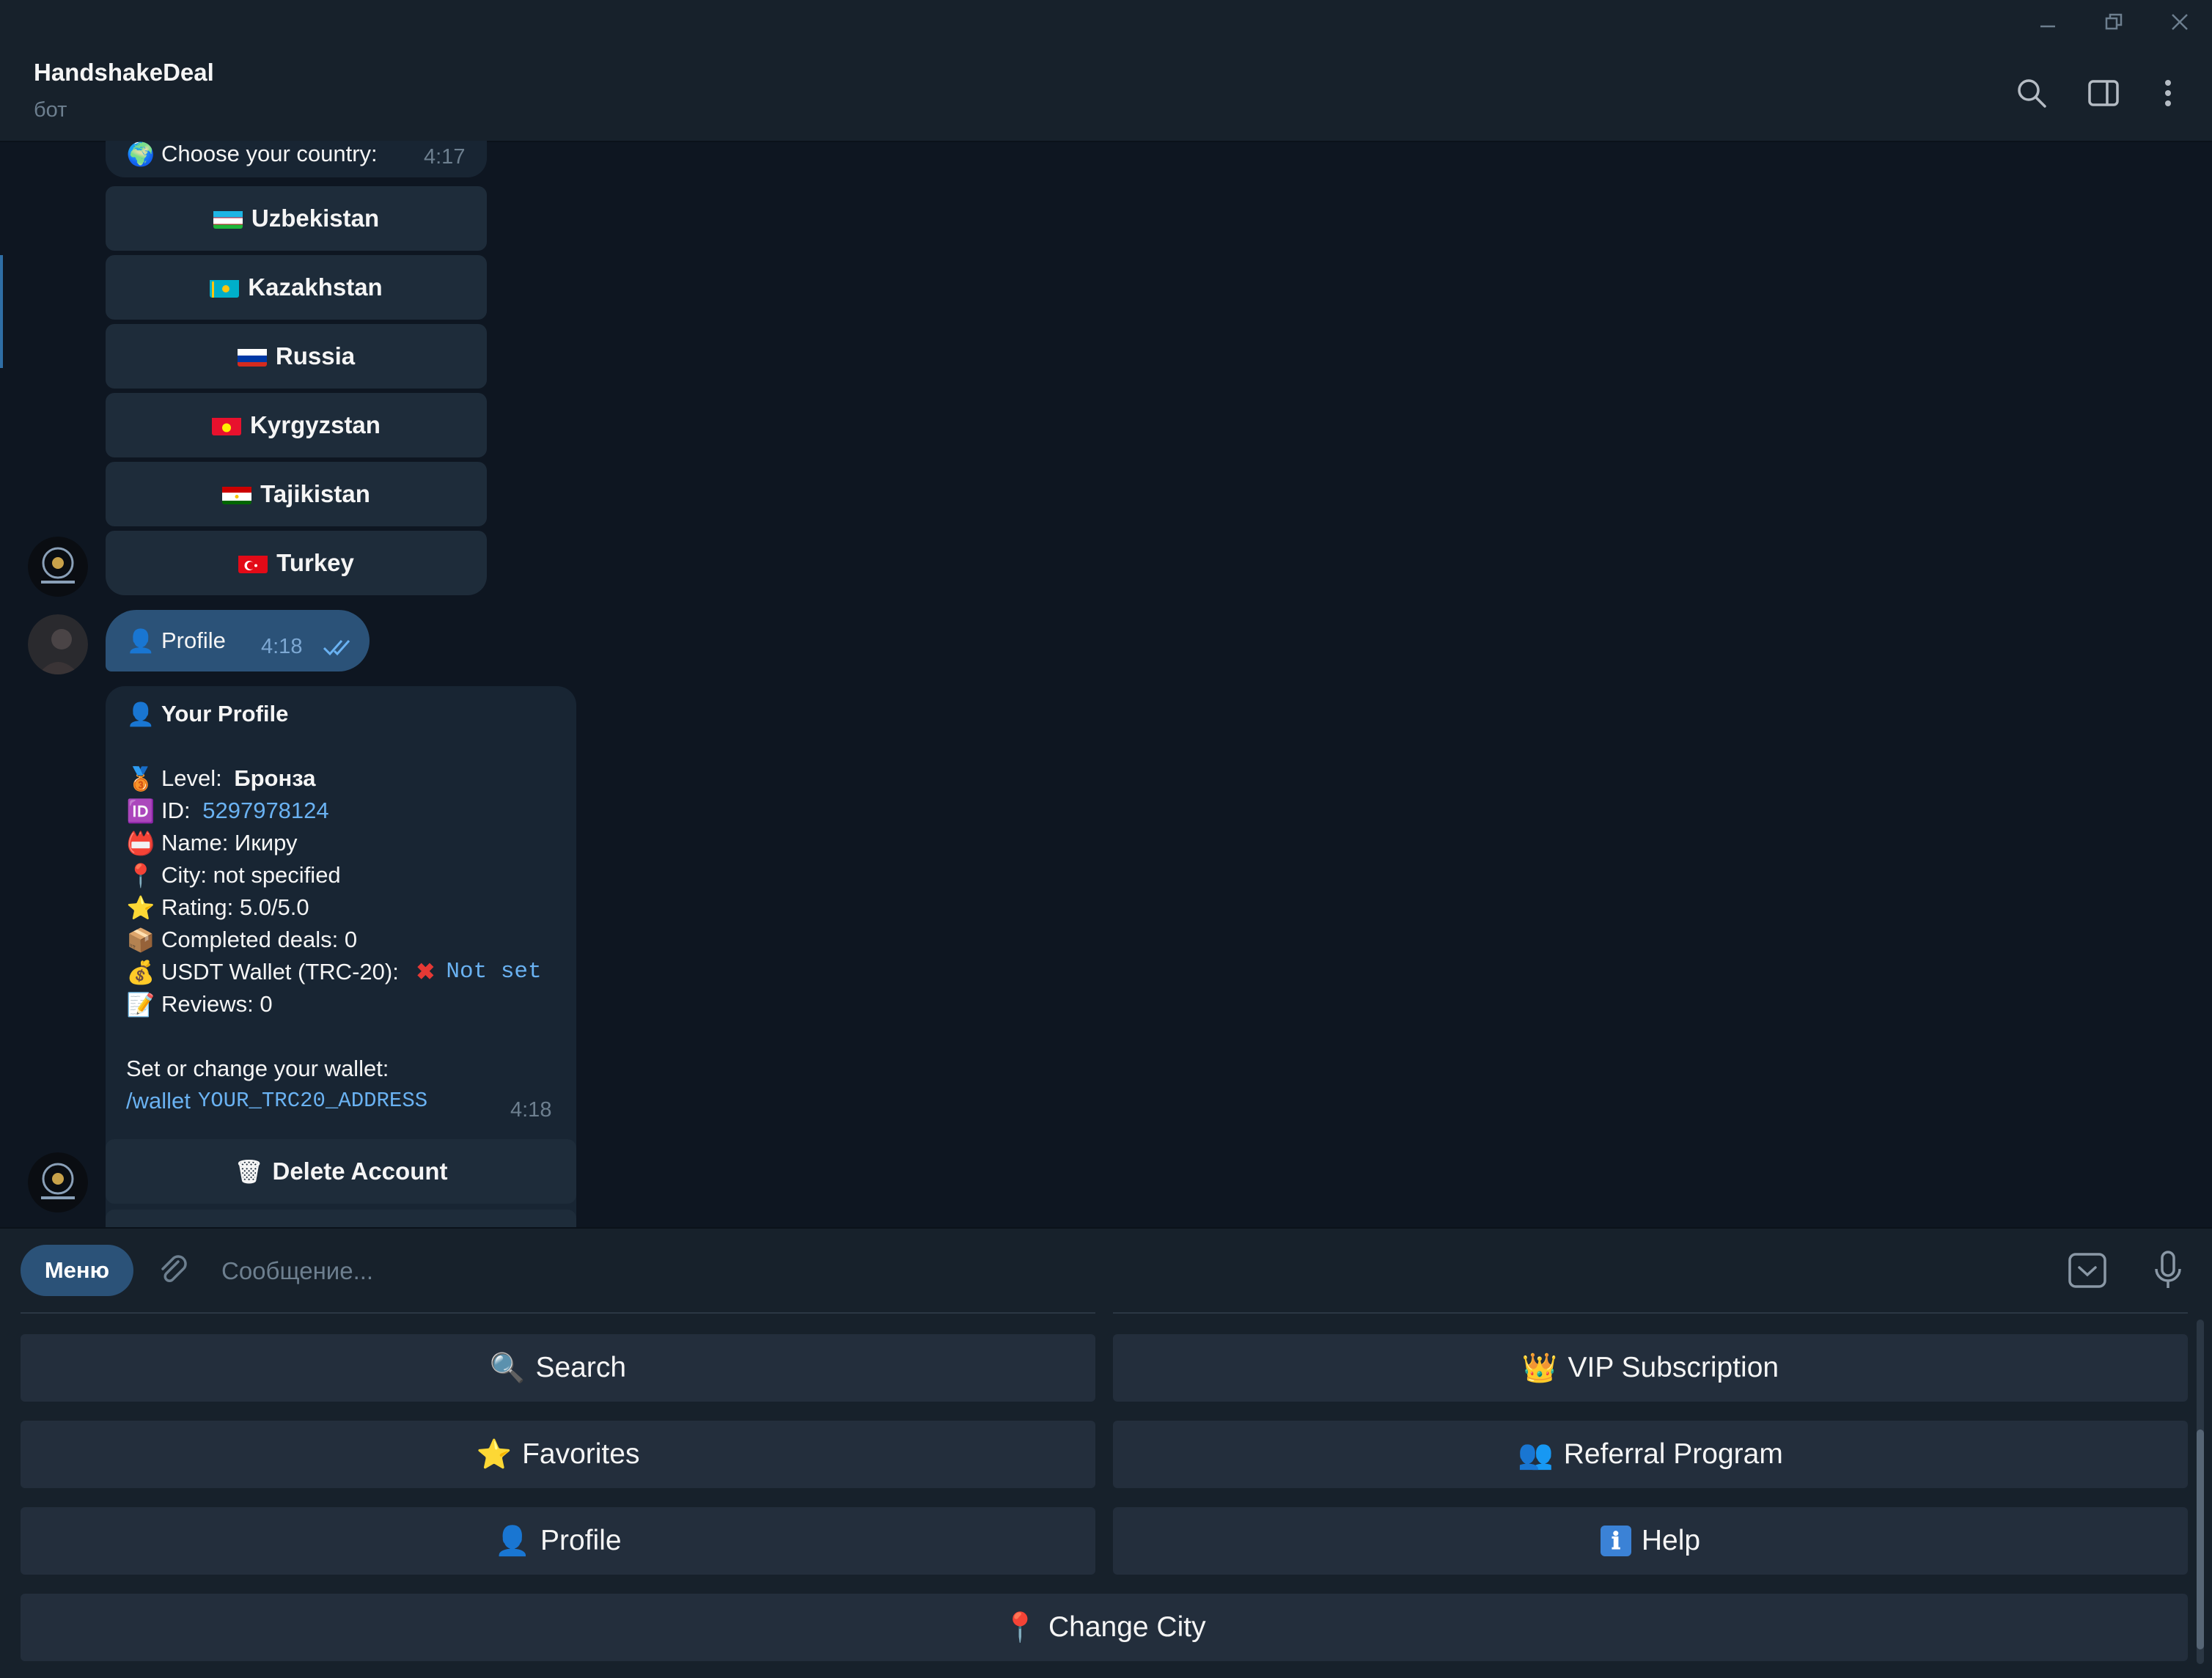 The width and height of the screenshot is (2212, 1678). I want to click on memo-icon: 📝, so click(140, 1004).